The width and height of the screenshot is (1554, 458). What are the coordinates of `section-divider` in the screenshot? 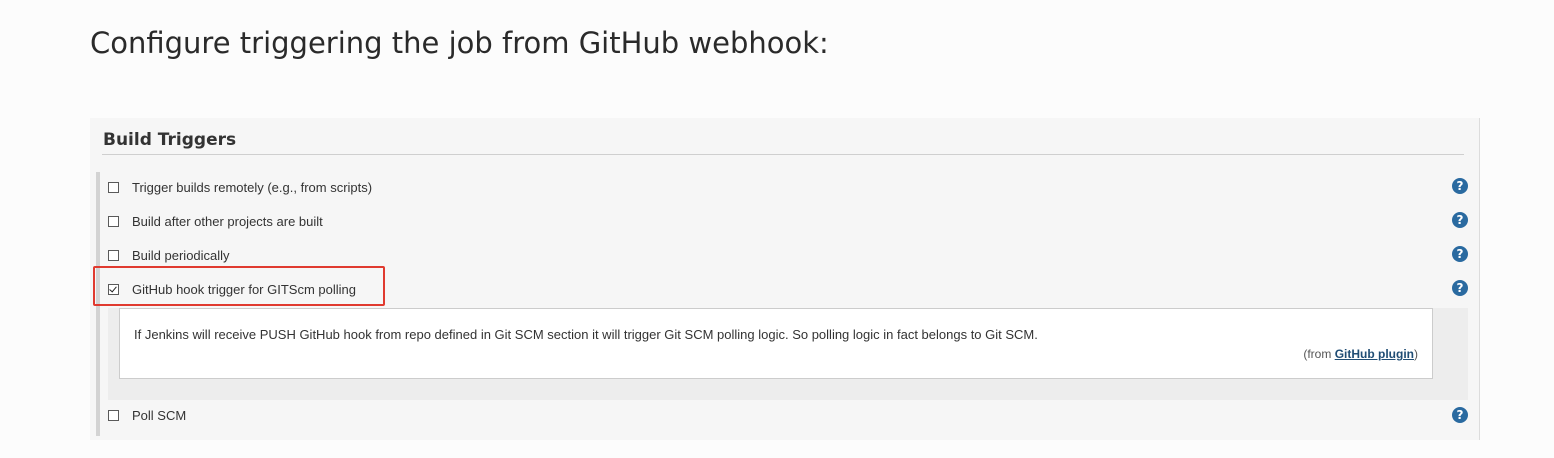 It's located at (783, 154).